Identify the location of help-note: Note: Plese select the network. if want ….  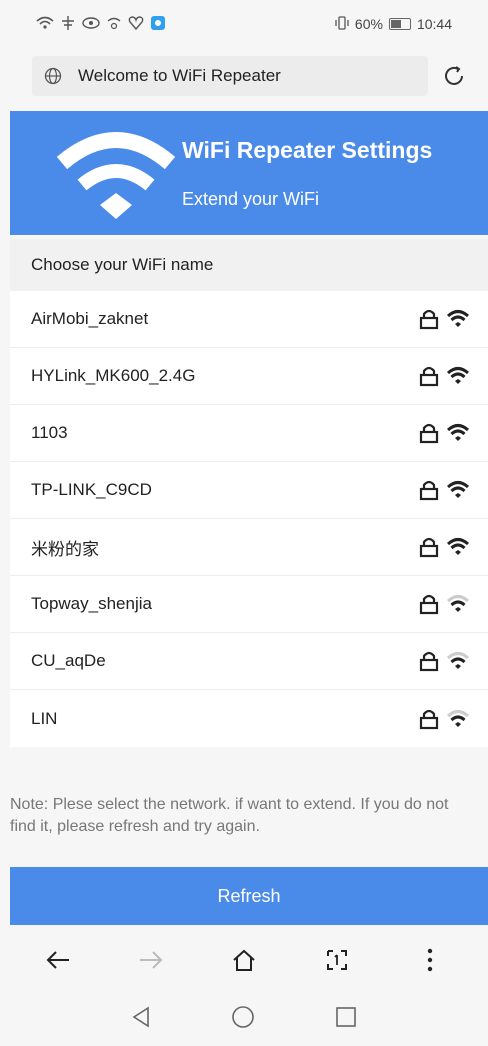
(229, 815).